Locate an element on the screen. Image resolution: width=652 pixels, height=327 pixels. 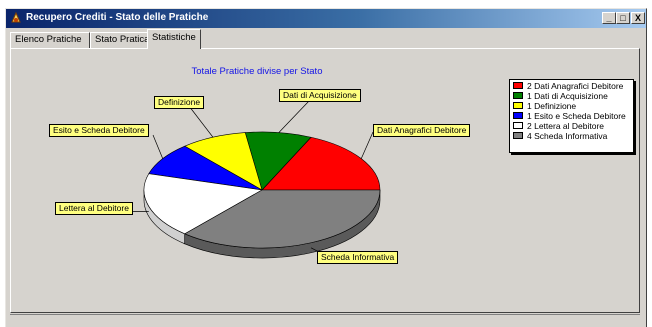
maximize-button: □ is located at coordinates (623, 18).